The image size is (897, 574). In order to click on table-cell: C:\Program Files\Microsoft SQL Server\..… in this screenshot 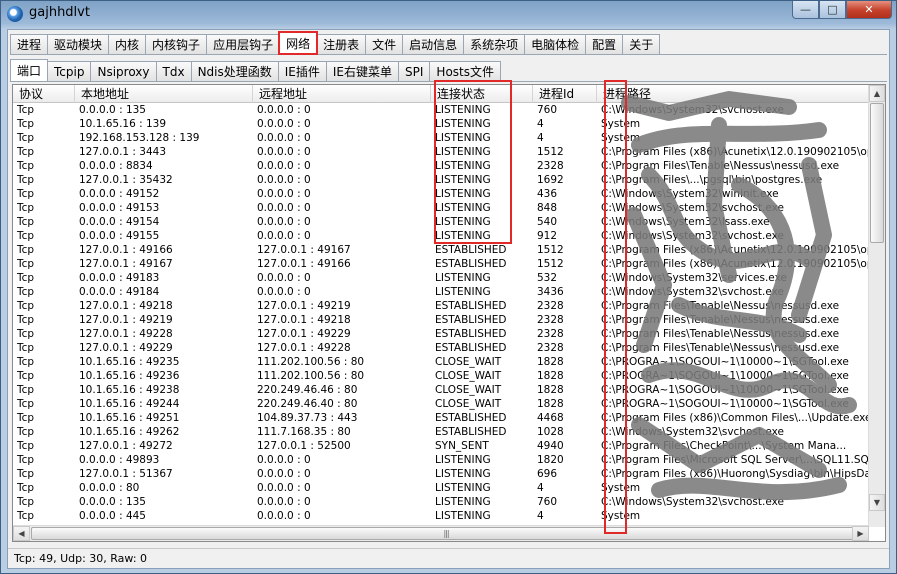, I will do `click(740, 460)`.